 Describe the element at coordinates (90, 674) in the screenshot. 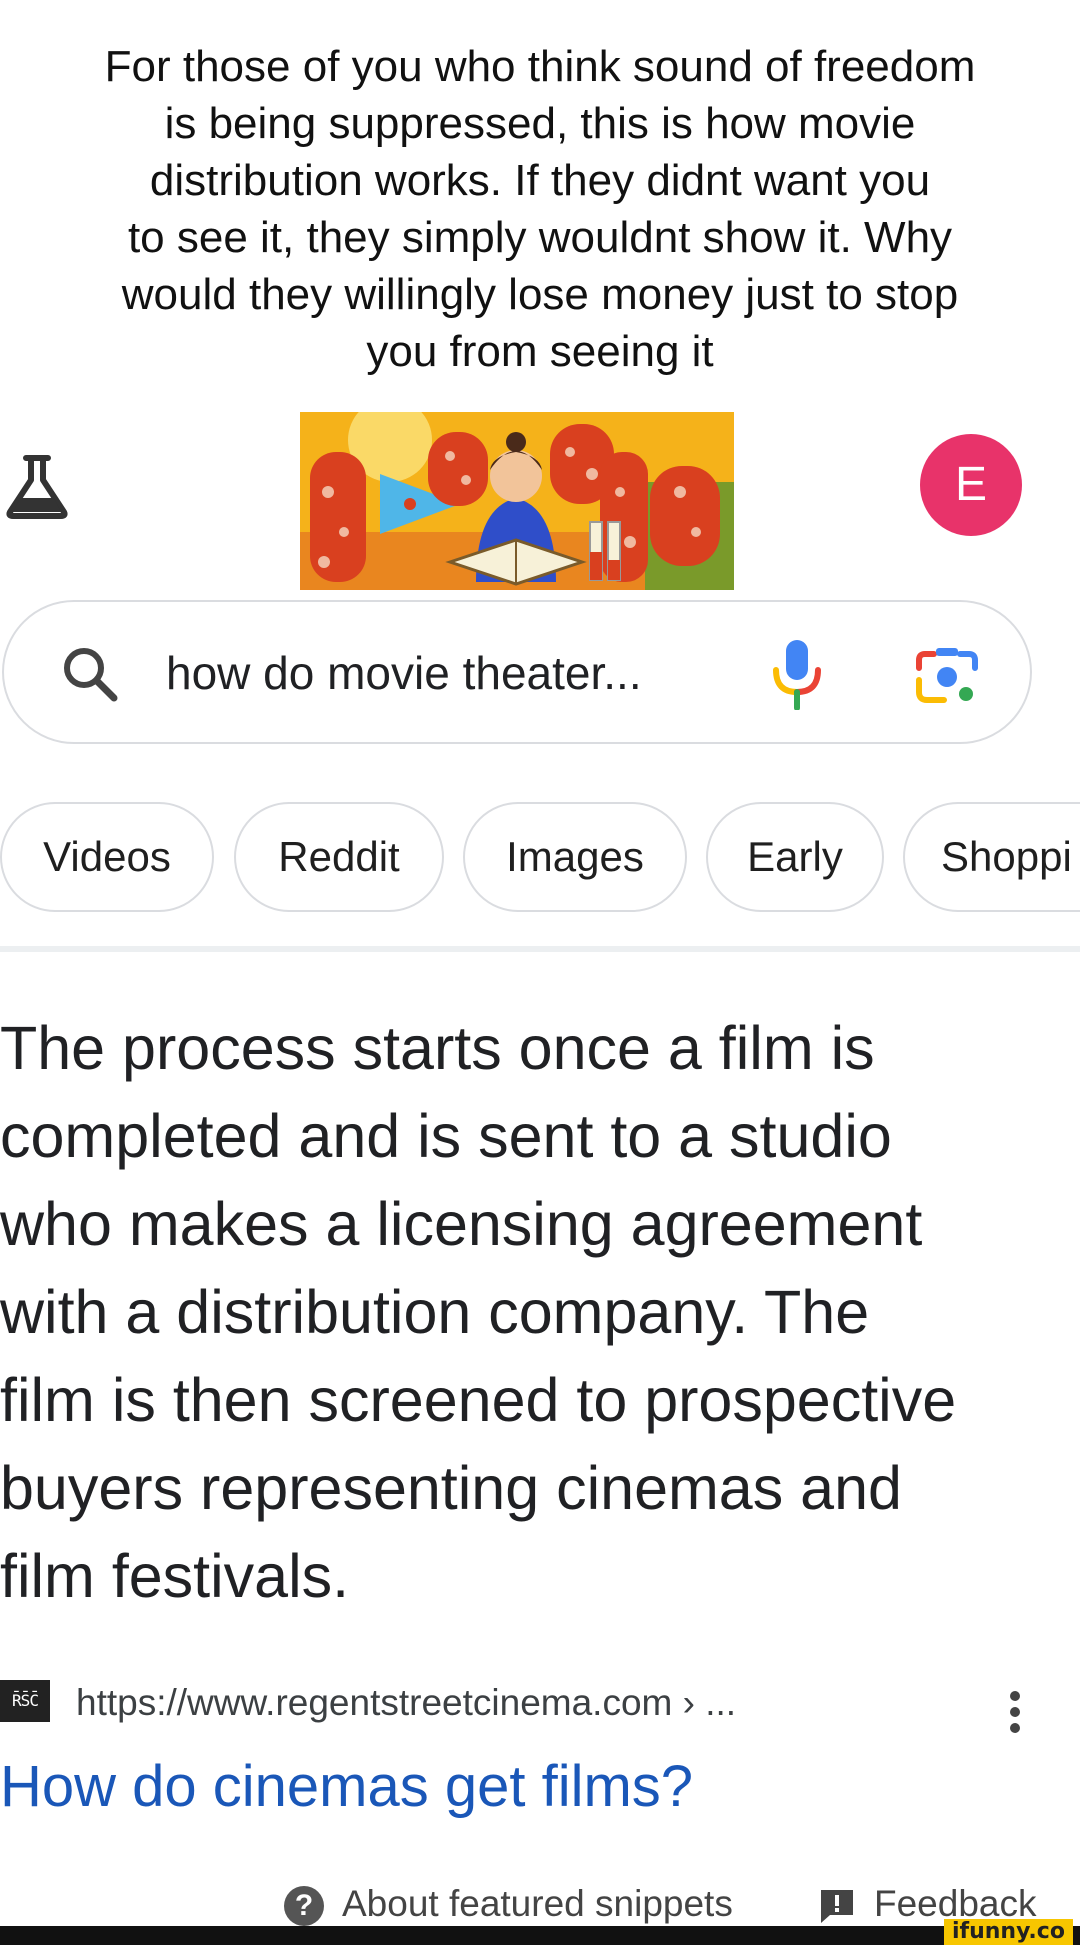

I see `search-icon` at that location.